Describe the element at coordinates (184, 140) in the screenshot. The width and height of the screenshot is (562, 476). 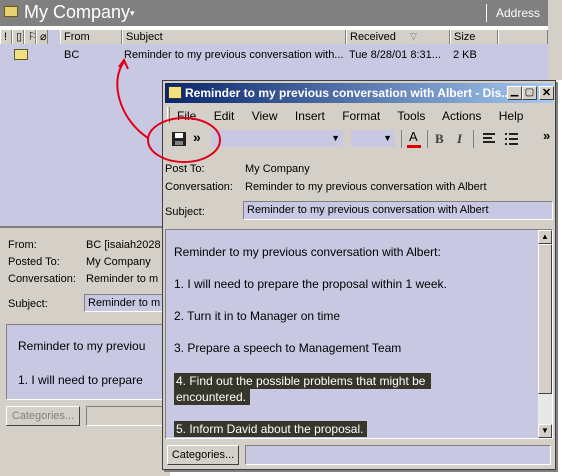
I see `annotation-circle` at that location.